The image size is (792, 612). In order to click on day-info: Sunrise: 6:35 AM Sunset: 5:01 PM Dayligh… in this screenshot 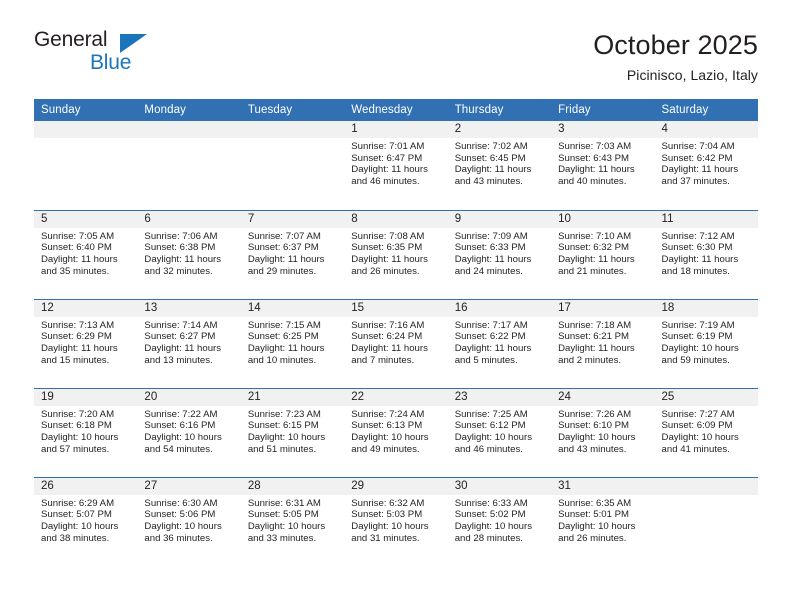, I will do `click(602, 519)`.